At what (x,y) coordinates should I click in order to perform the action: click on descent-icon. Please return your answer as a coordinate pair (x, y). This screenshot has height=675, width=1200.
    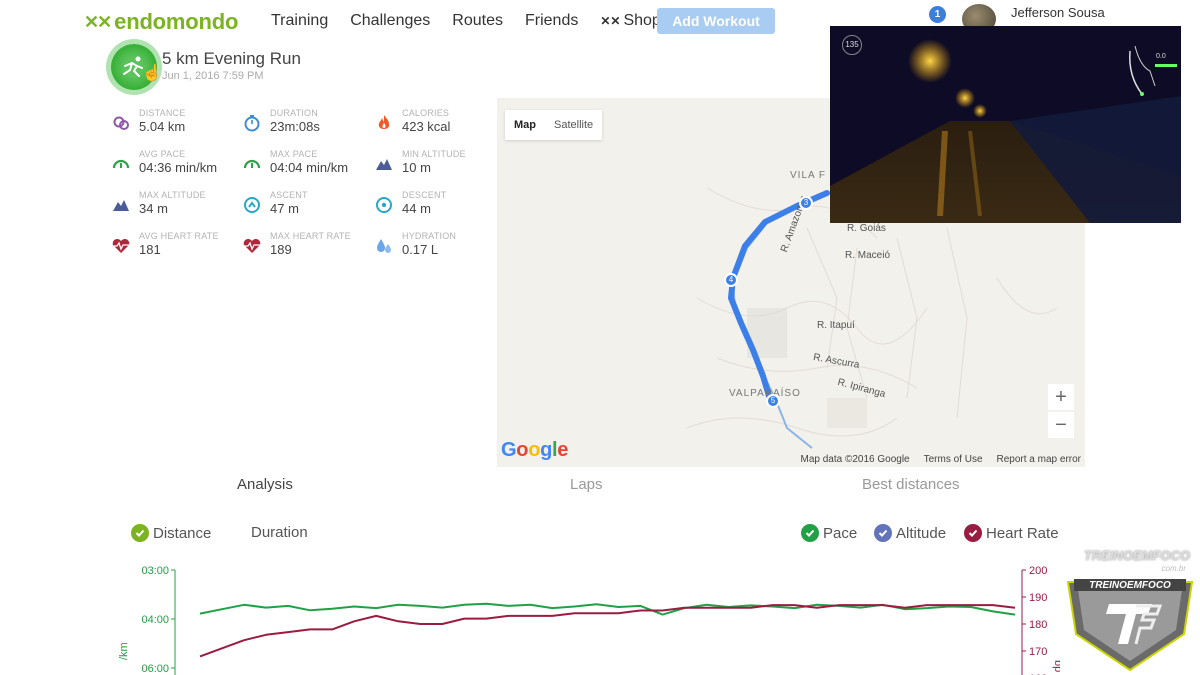
    Looking at the image, I should click on (384, 205).